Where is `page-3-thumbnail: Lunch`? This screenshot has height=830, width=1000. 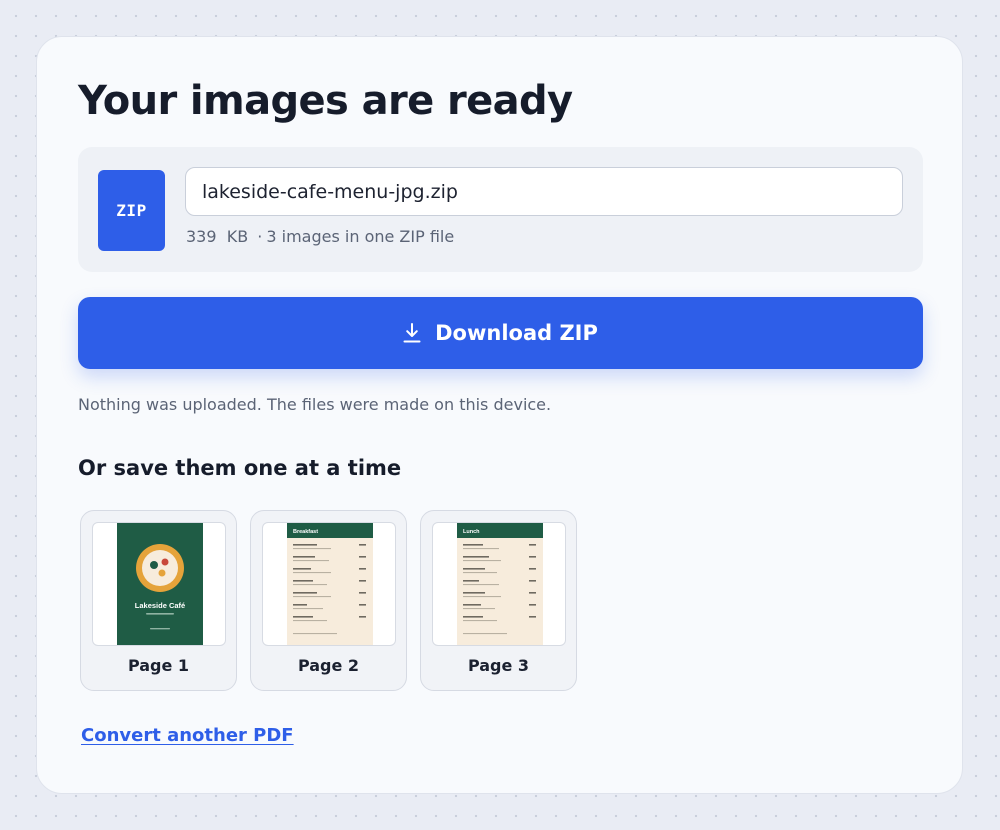 page-3-thumbnail: Lunch is located at coordinates (499, 584).